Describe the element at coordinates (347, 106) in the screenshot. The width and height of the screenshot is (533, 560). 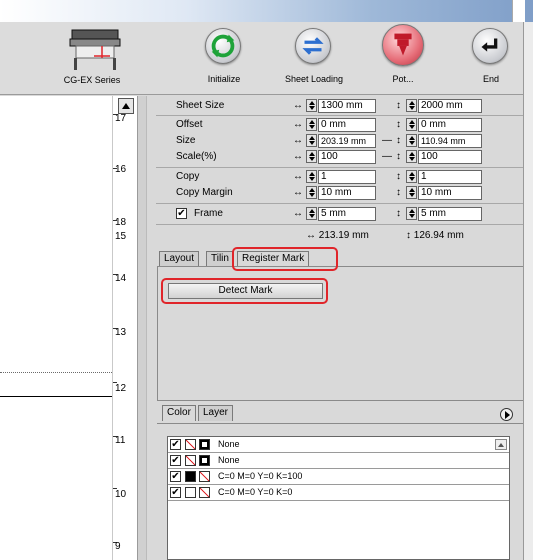
I see `sheet-width-field: 1300 mm` at that location.